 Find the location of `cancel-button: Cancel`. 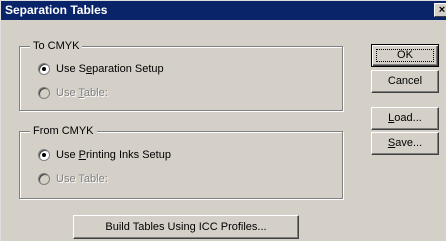

cancel-button: Cancel is located at coordinates (405, 81).